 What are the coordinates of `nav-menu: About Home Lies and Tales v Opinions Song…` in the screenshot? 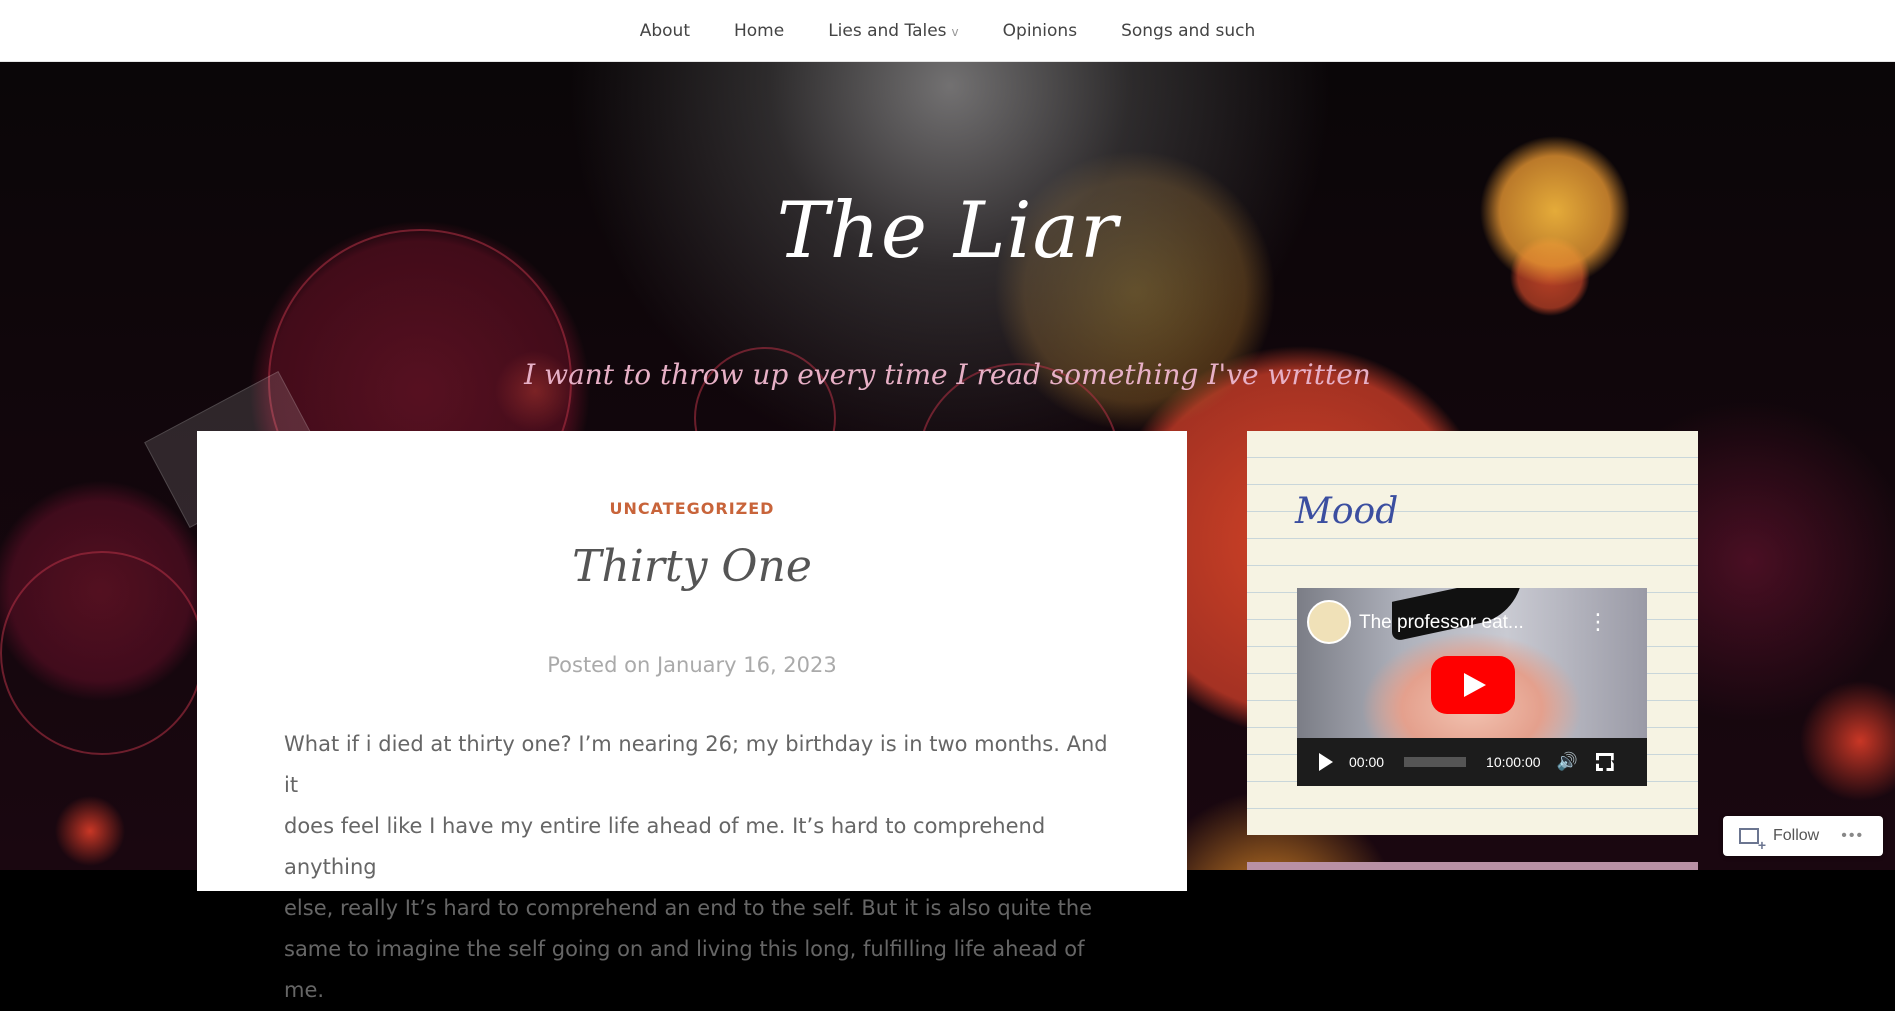 It's located at (948, 31).